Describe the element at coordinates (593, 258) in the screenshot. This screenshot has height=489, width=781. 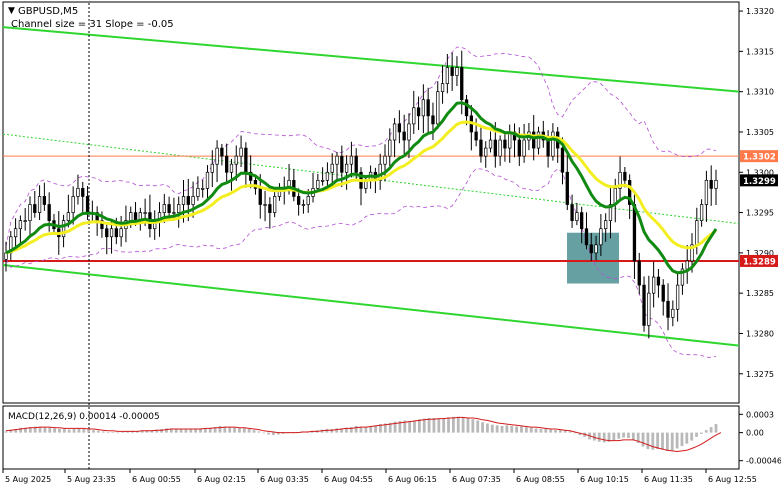
I see `support-zone` at that location.